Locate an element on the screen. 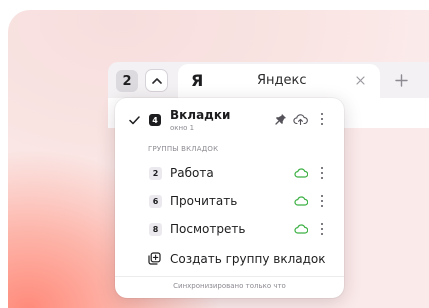  group-row-watch: 8 Посмотреть is located at coordinates (229, 229).